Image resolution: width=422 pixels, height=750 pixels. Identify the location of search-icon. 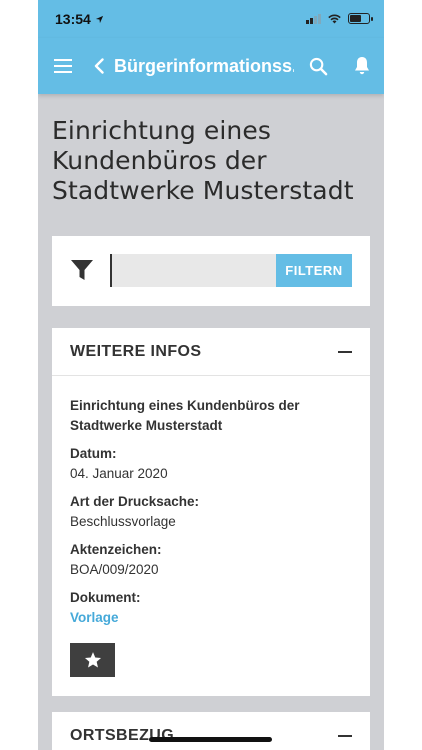
(318, 66).